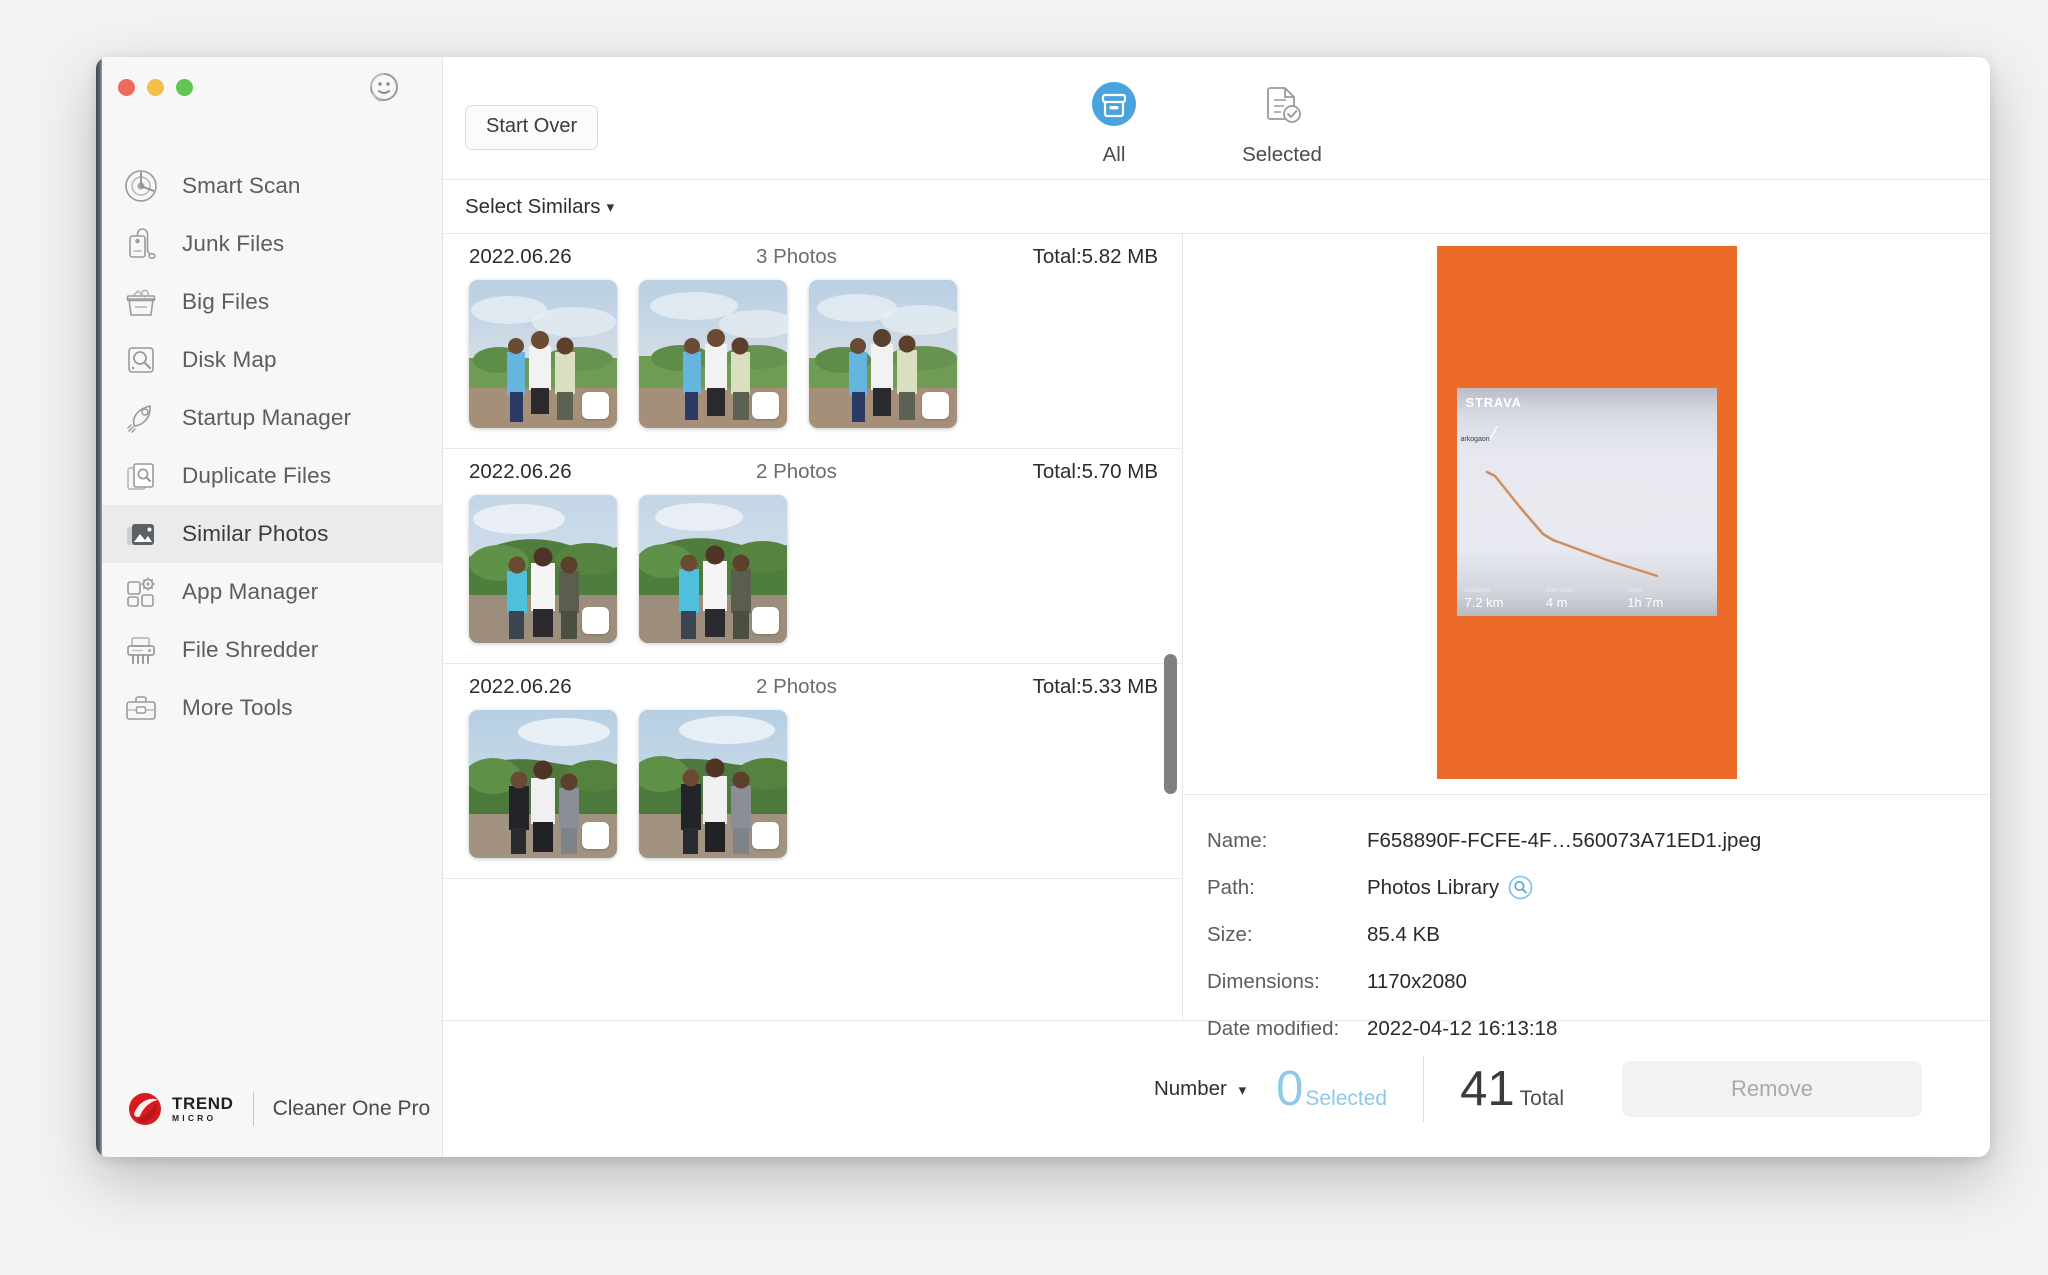 The width and height of the screenshot is (2048, 1275). I want to click on metadata-label: Name:, so click(1237, 840).